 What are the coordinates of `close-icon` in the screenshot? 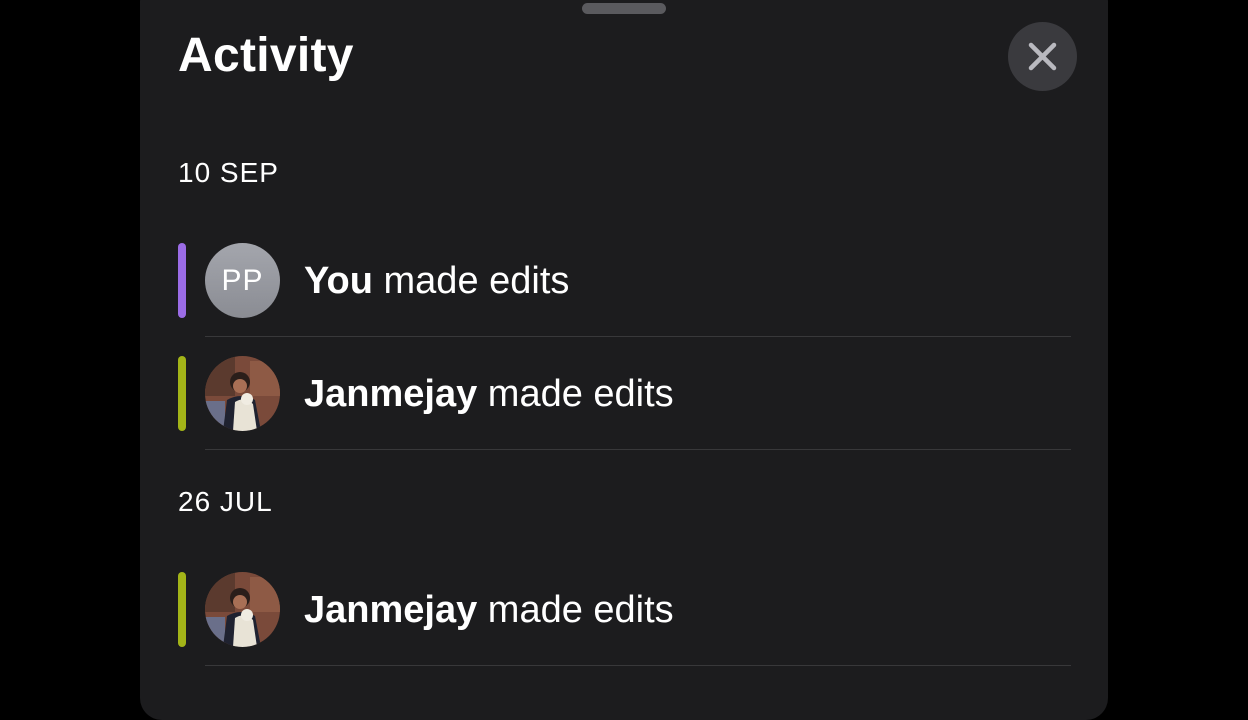 It's located at (1042, 56).